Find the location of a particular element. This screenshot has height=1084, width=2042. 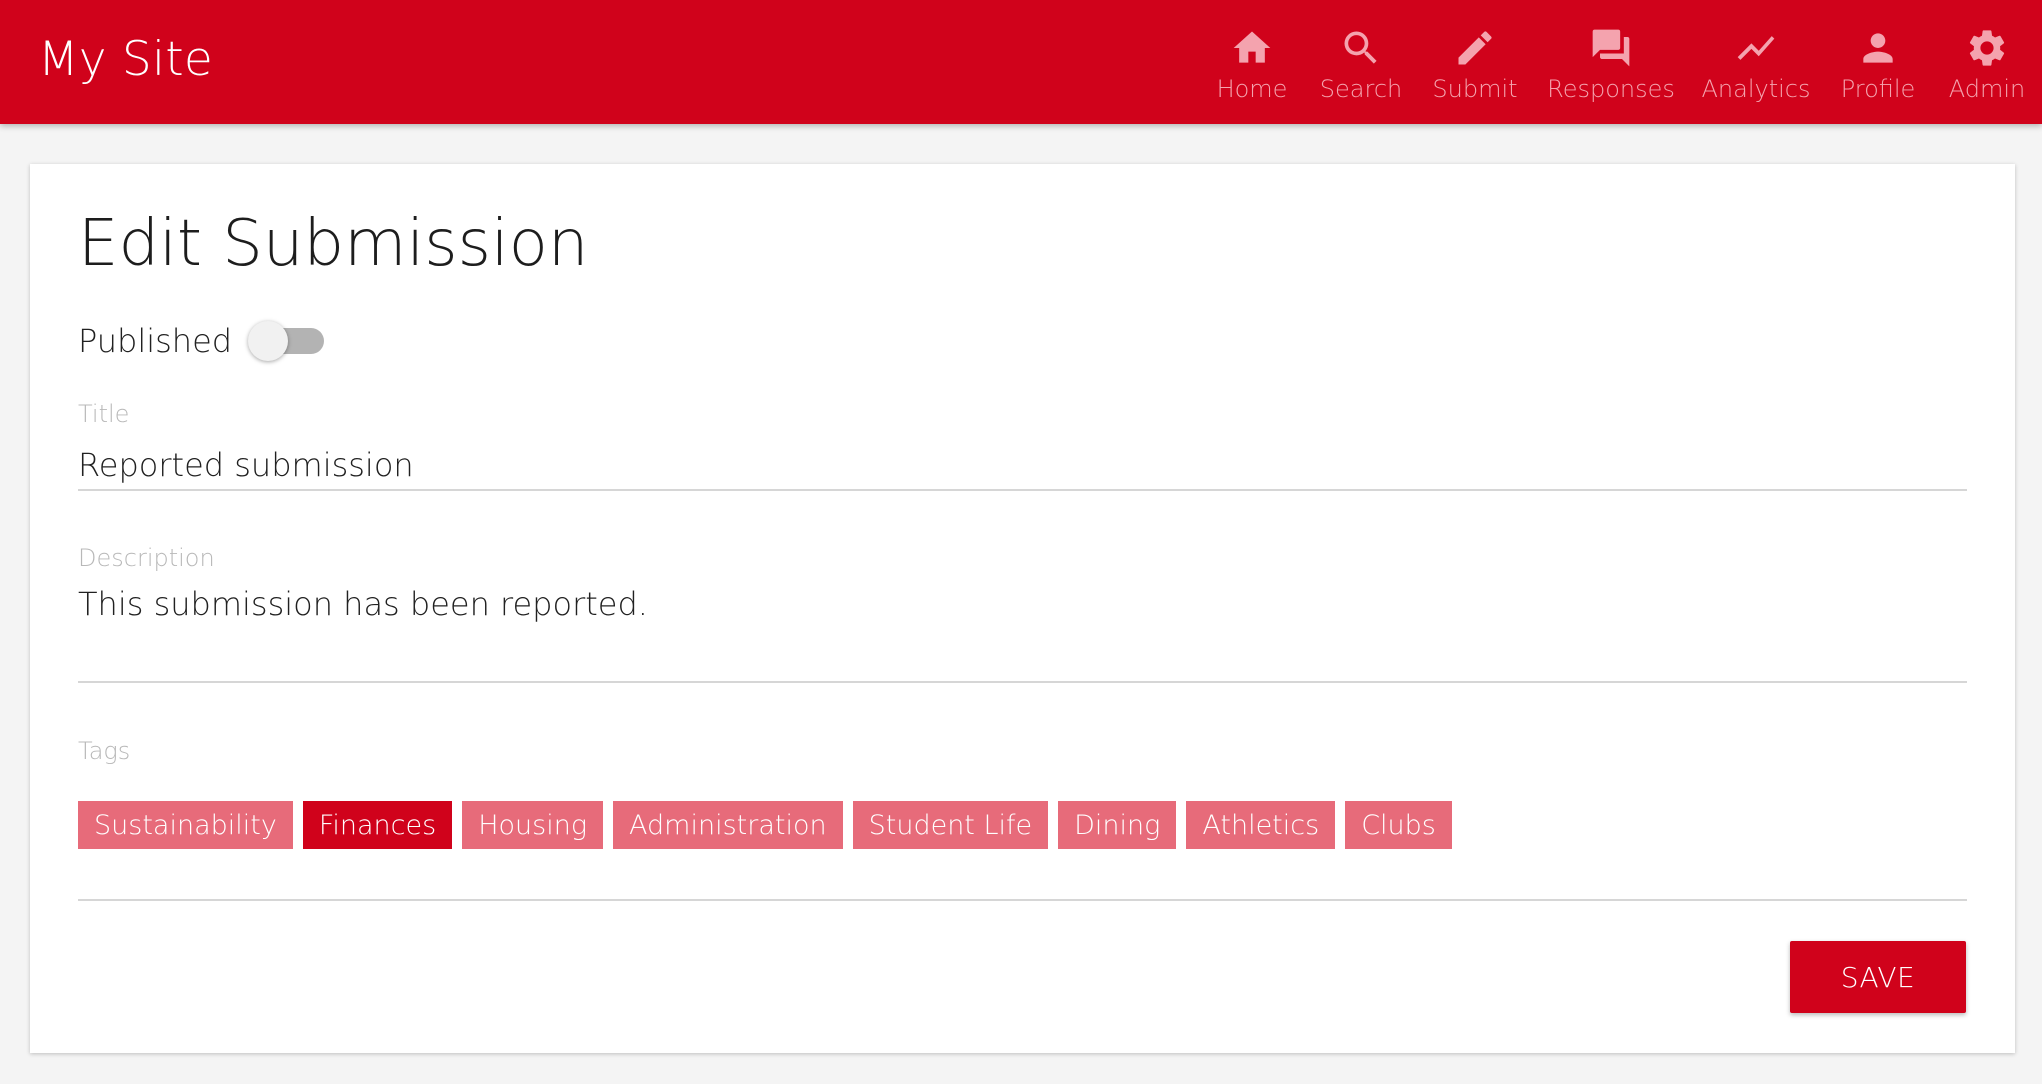

person-icon is located at coordinates (1878, 48).